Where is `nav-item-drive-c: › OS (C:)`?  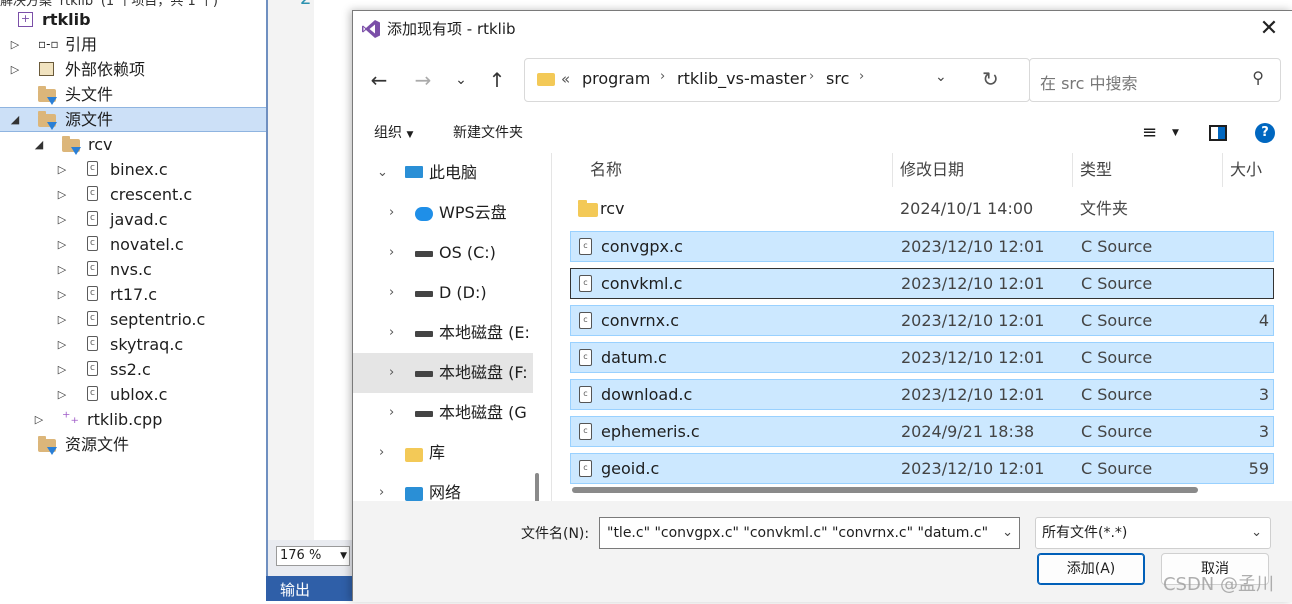
nav-item-drive-c: › OS (C:) is located at coordinates (443, 253).